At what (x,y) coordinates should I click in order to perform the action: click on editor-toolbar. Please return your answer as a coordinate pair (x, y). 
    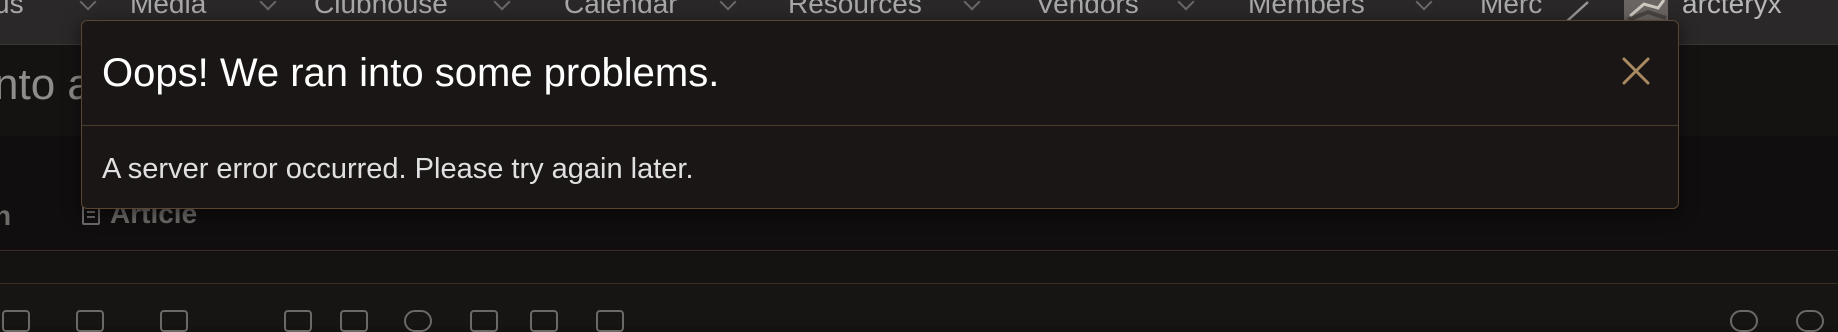
    Looking at the image, I should click on (919, 305).